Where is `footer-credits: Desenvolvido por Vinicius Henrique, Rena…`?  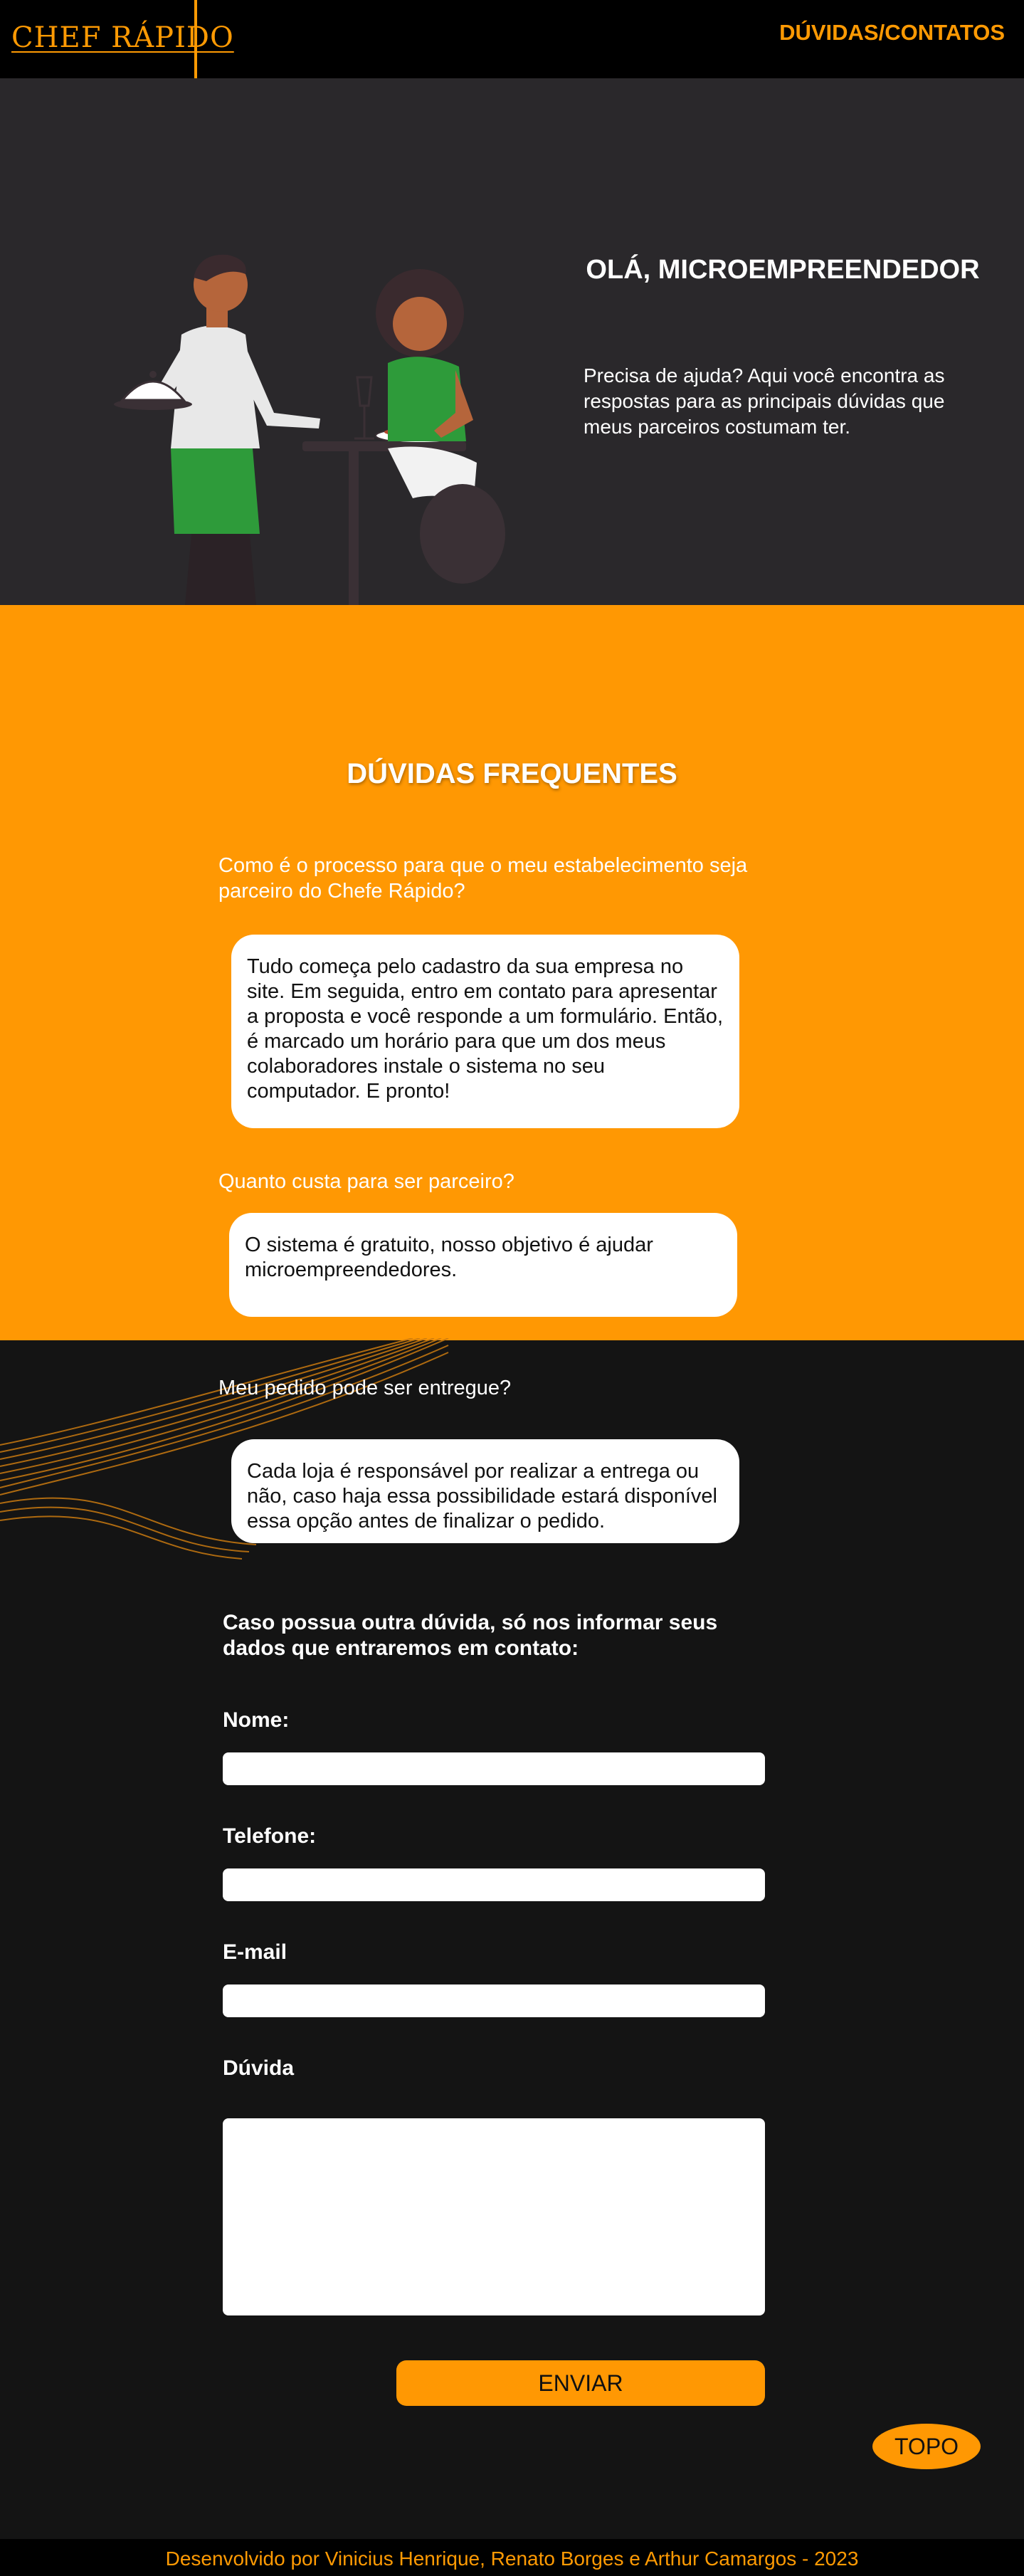
footer-credits: Desenvolvido por Vinicius Henrique, Rena… is located at coordinates (512, 2559).